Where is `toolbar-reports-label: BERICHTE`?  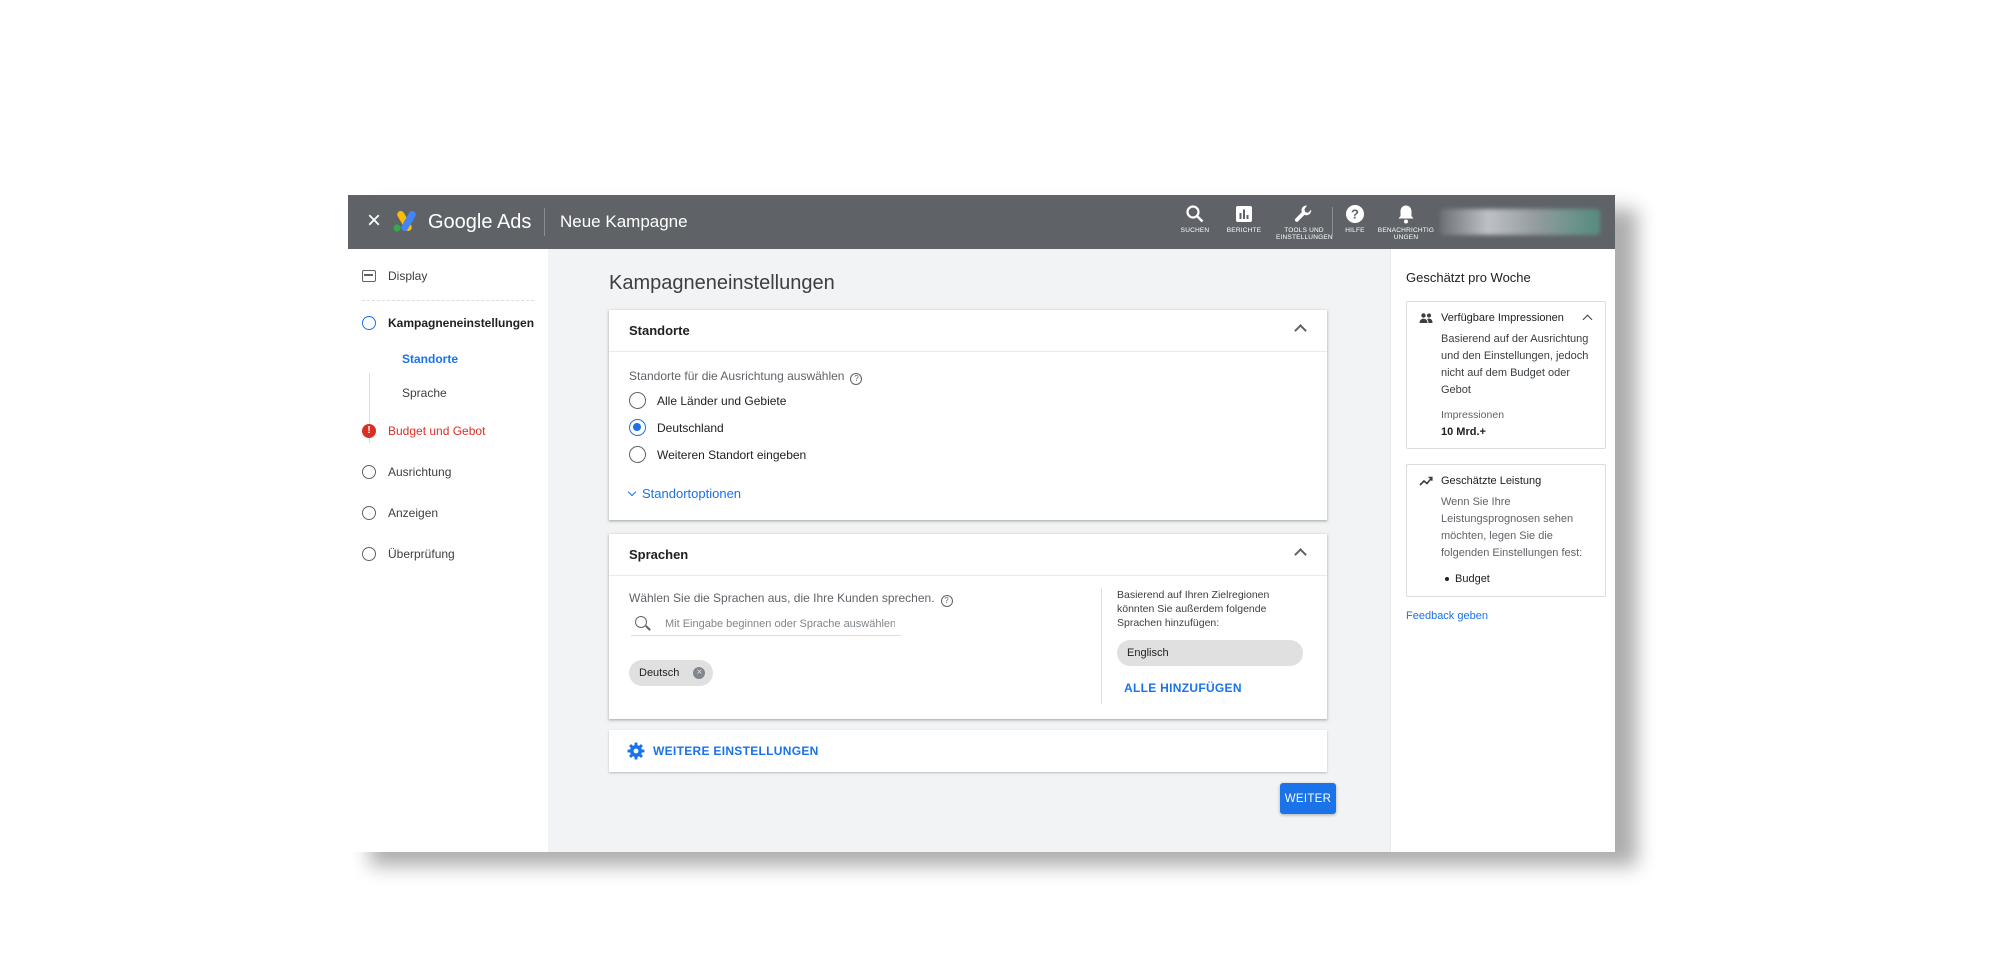 toolbar-reports-label: BERICHTE is located at coordinates (1244, 230).